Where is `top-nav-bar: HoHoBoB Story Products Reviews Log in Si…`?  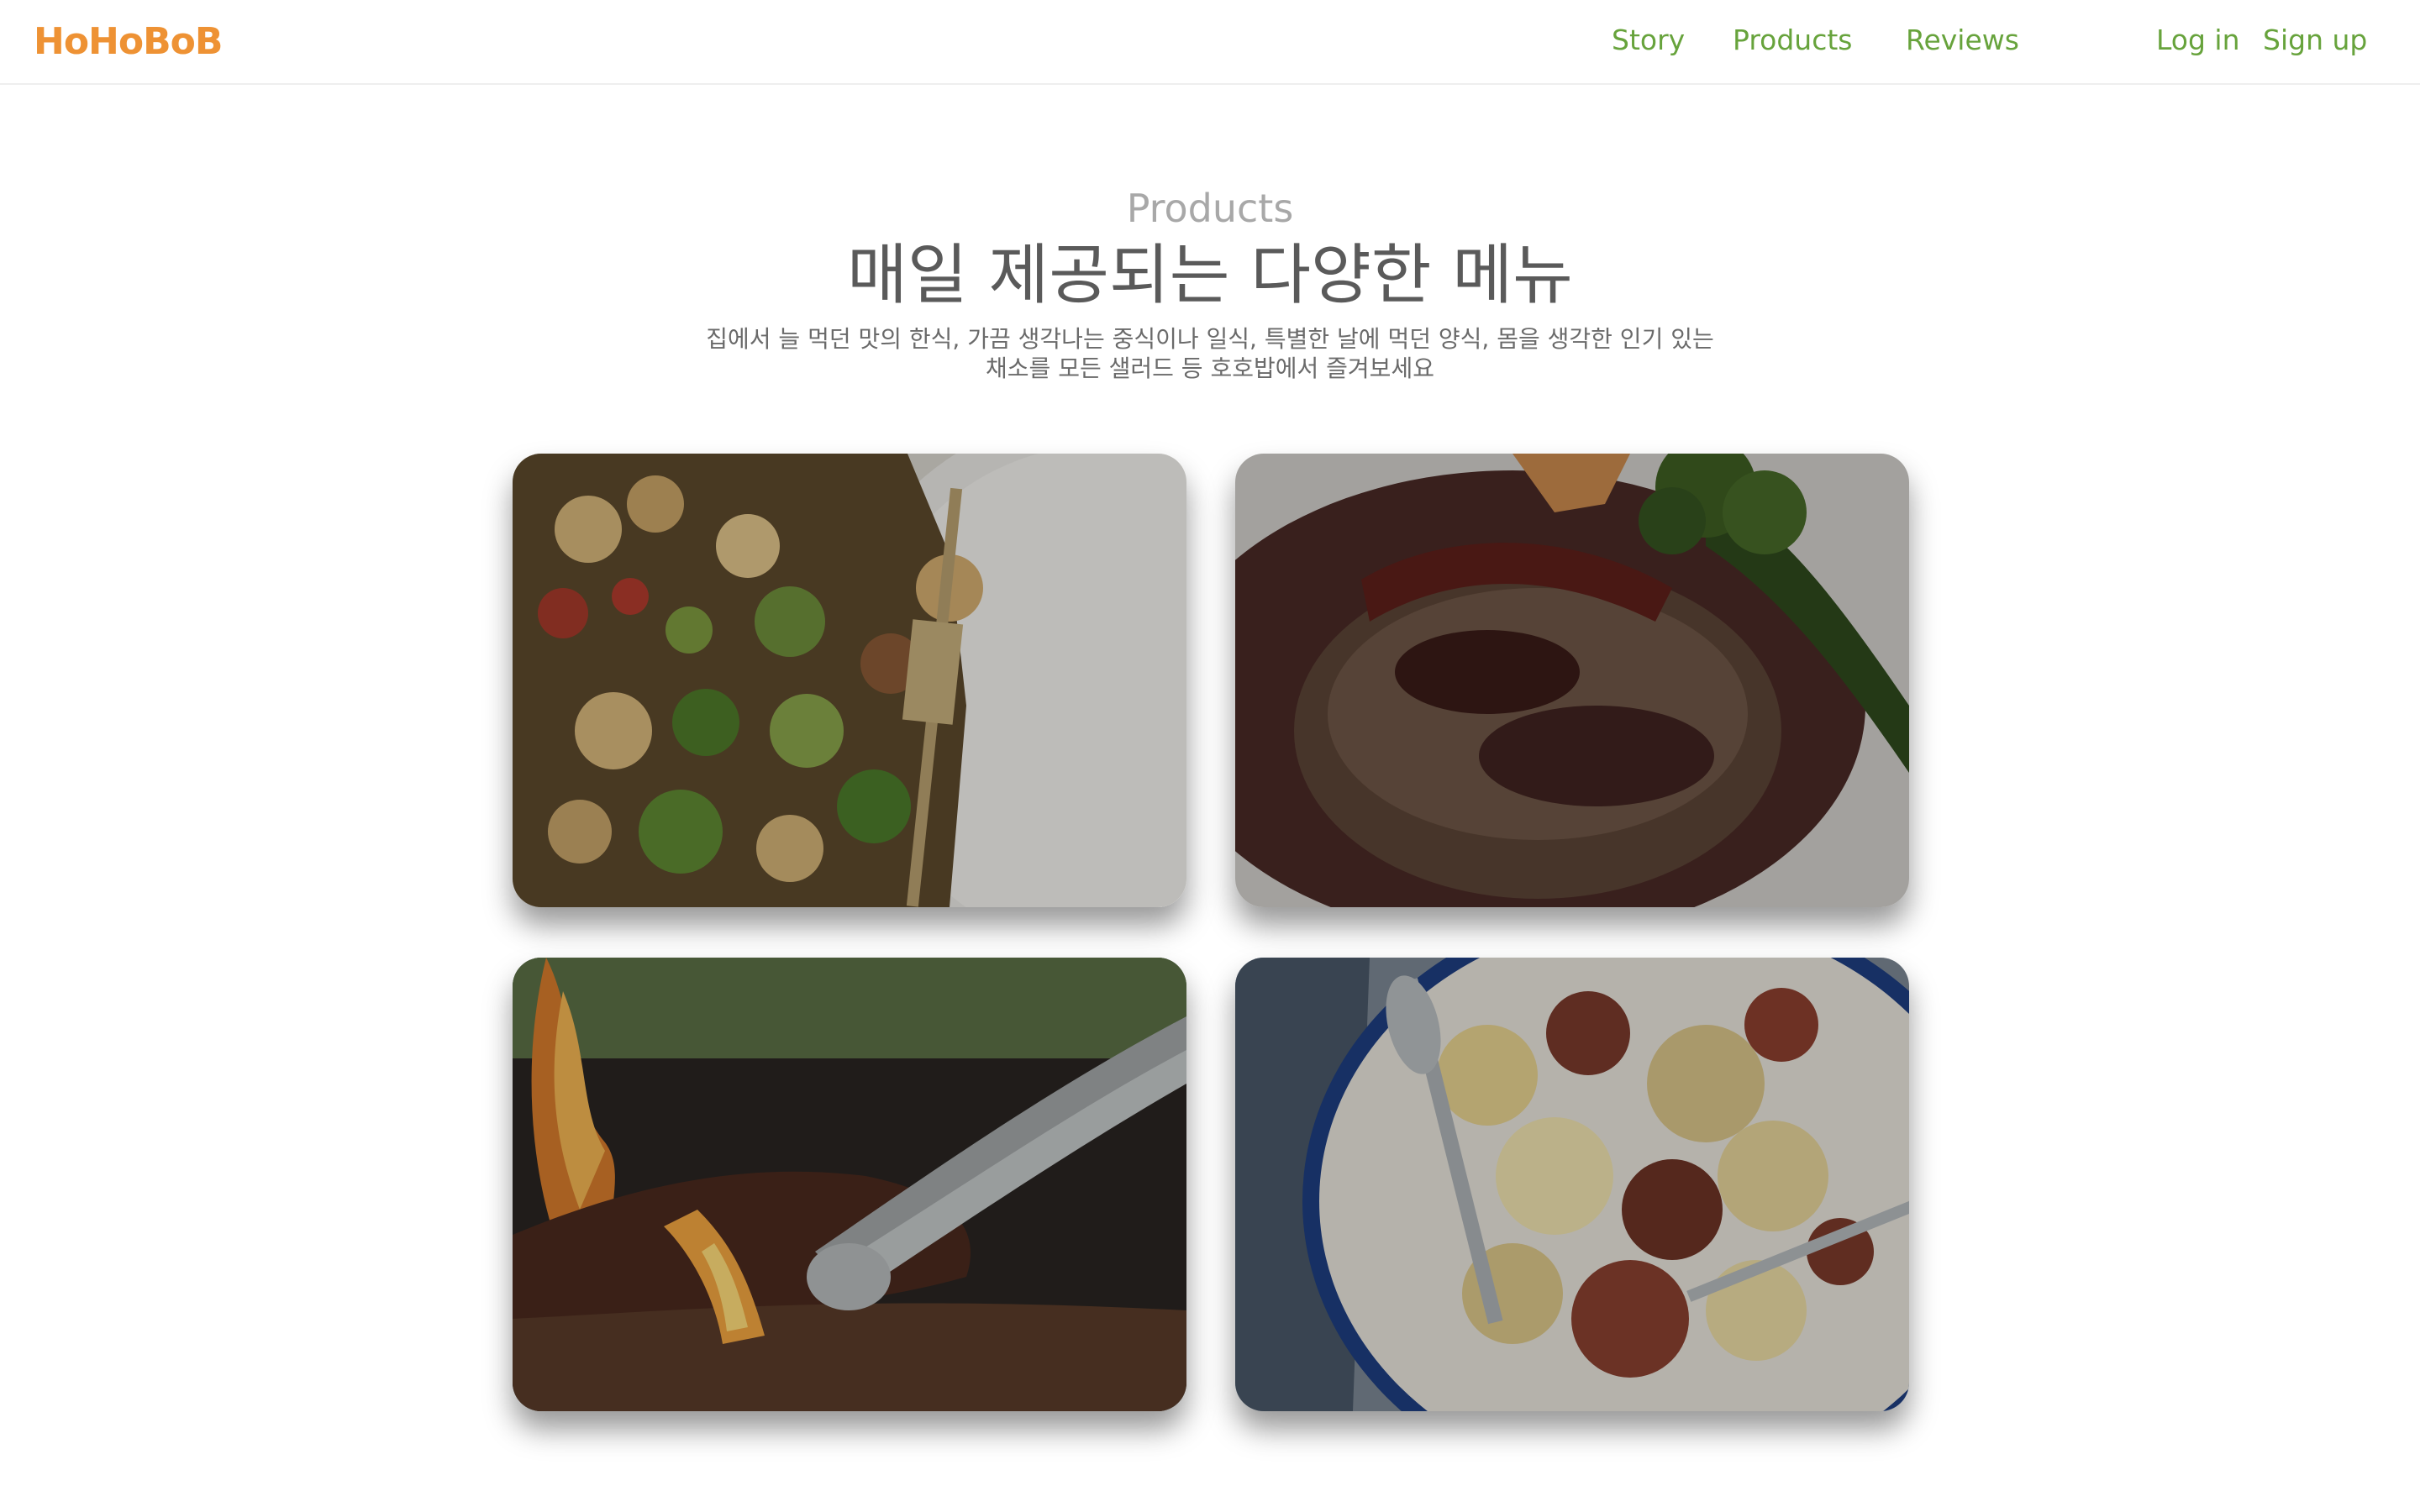
top-nav-bar: HoHoBoB Story Products Reviews Log in Si… is located at coordinates (1210, 42).